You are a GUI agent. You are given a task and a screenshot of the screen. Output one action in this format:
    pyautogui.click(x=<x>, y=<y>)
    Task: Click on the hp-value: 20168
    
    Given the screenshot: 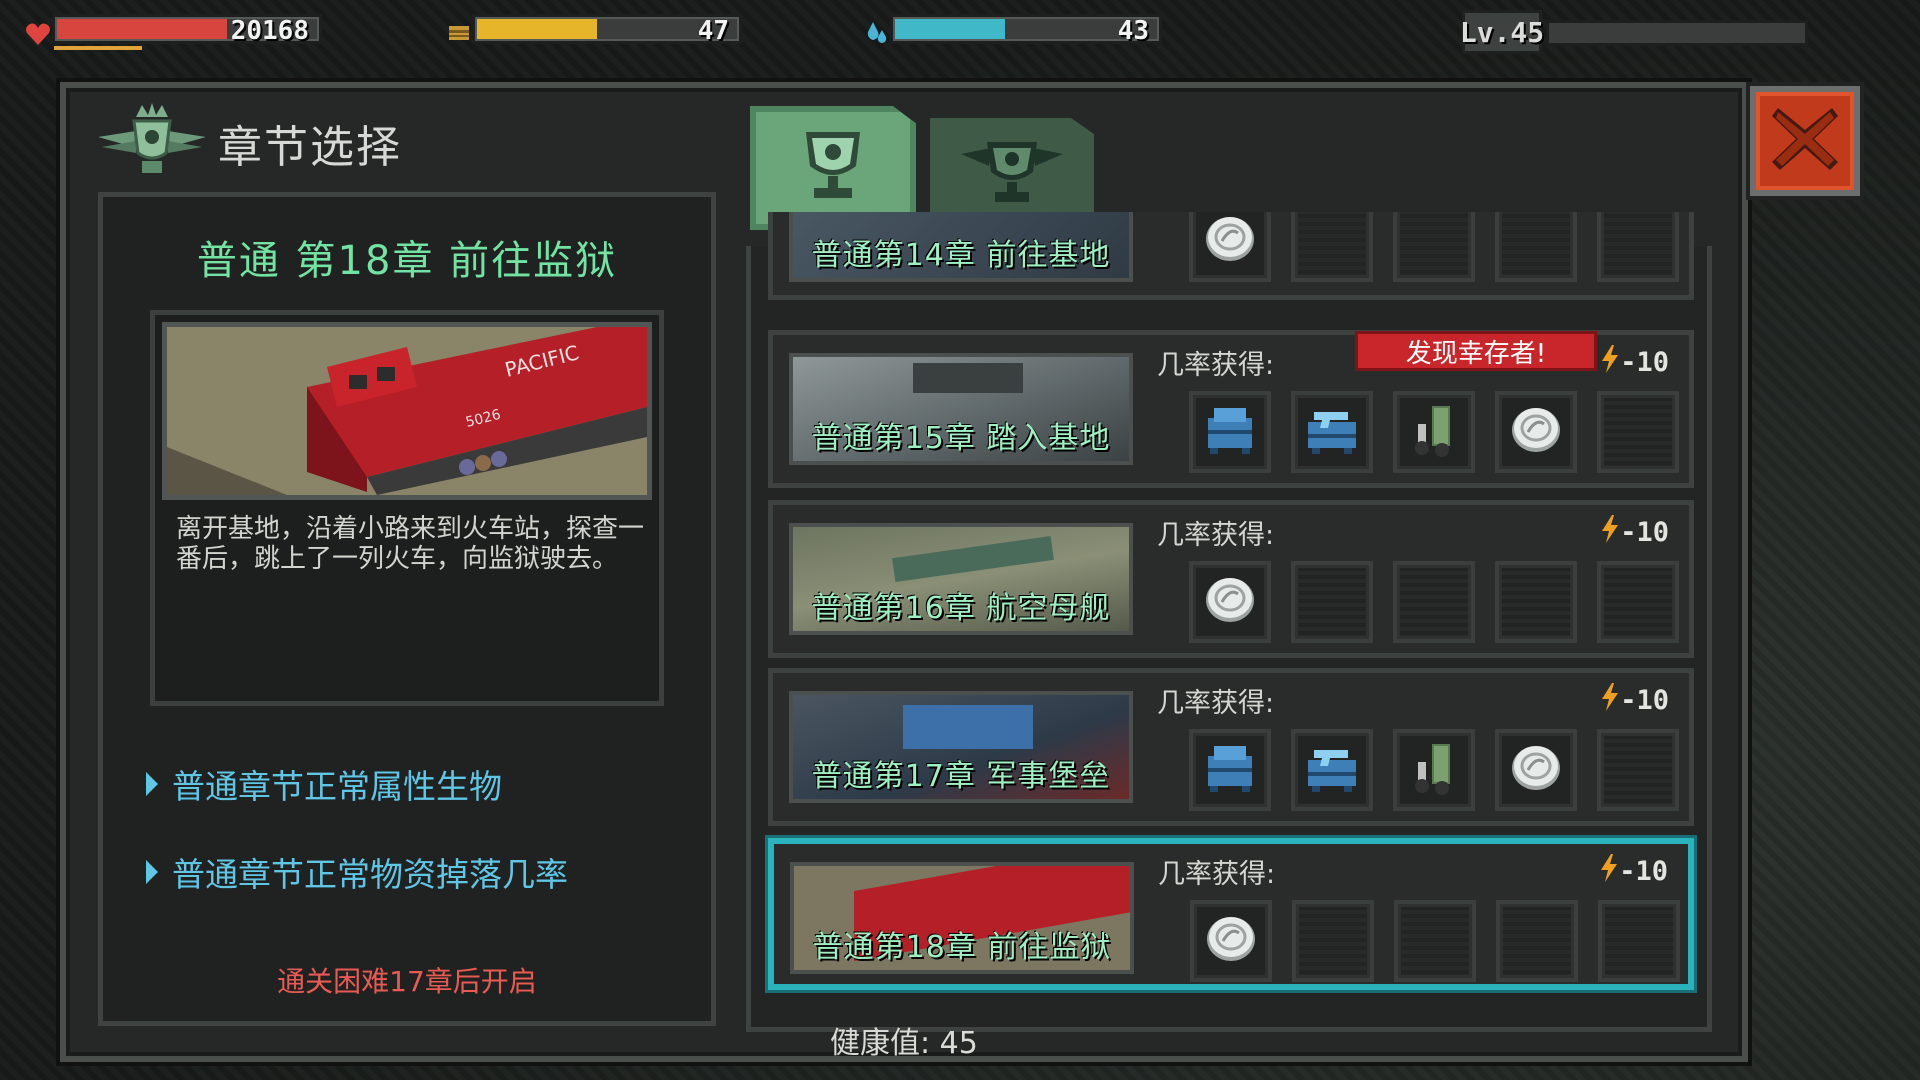 What is the action you would take?
    pyautogui.click(x=269, y=31)
    